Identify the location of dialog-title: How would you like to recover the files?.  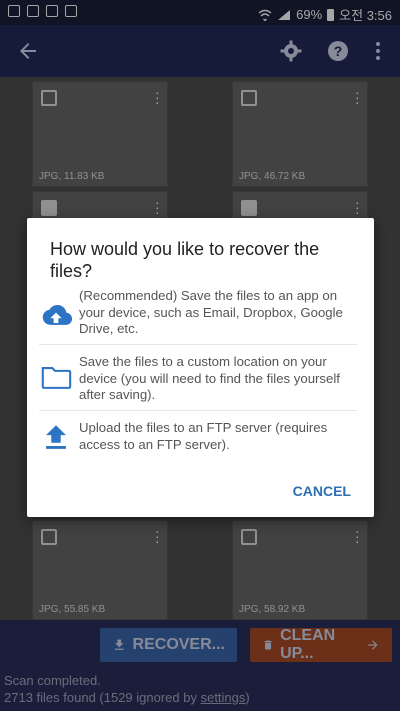
(185, 260).